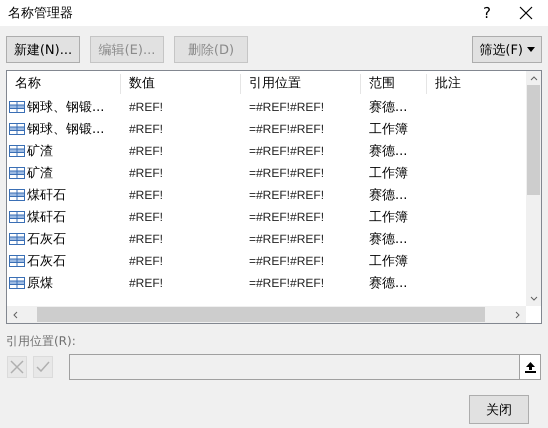 This screenshot has height=428, width=548. Describe the element at coordinates (41, 13) in the screenshot. I see `window-title: 名称管理器` at that location.